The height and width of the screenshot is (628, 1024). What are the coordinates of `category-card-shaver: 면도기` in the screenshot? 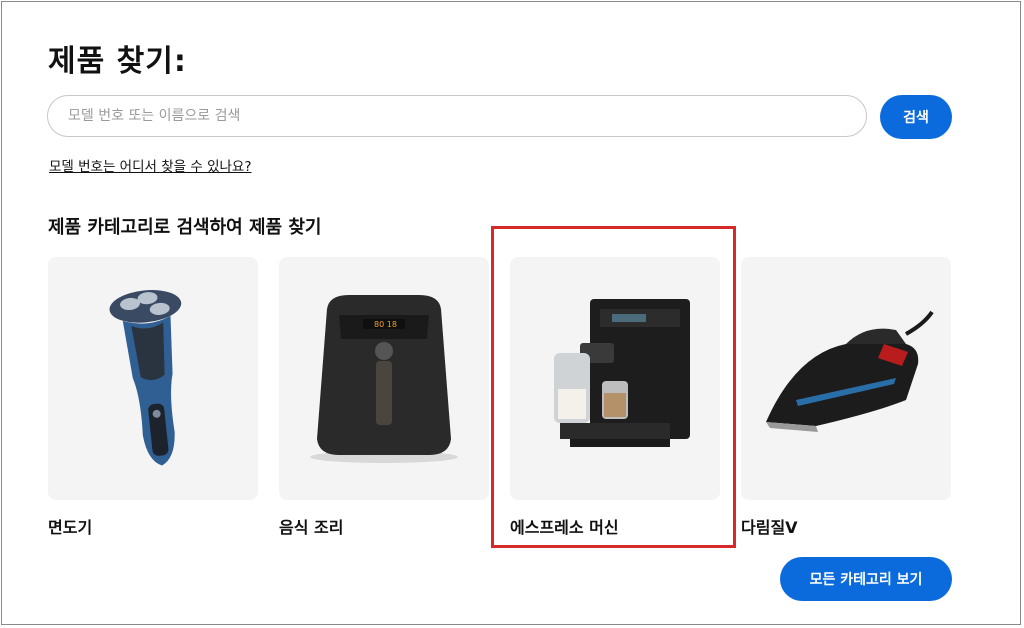 It's located at (153, 397).